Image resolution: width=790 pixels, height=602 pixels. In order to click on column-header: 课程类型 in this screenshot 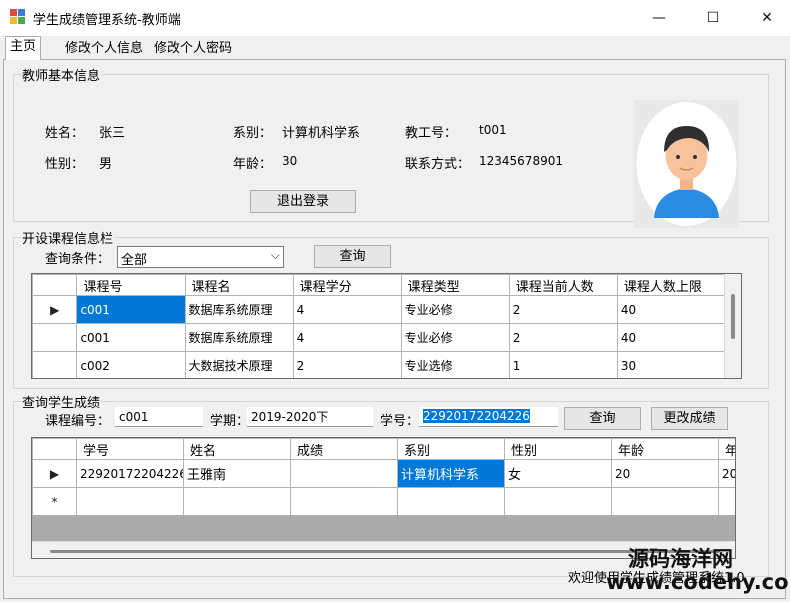, I will do `click(455, 285)`.